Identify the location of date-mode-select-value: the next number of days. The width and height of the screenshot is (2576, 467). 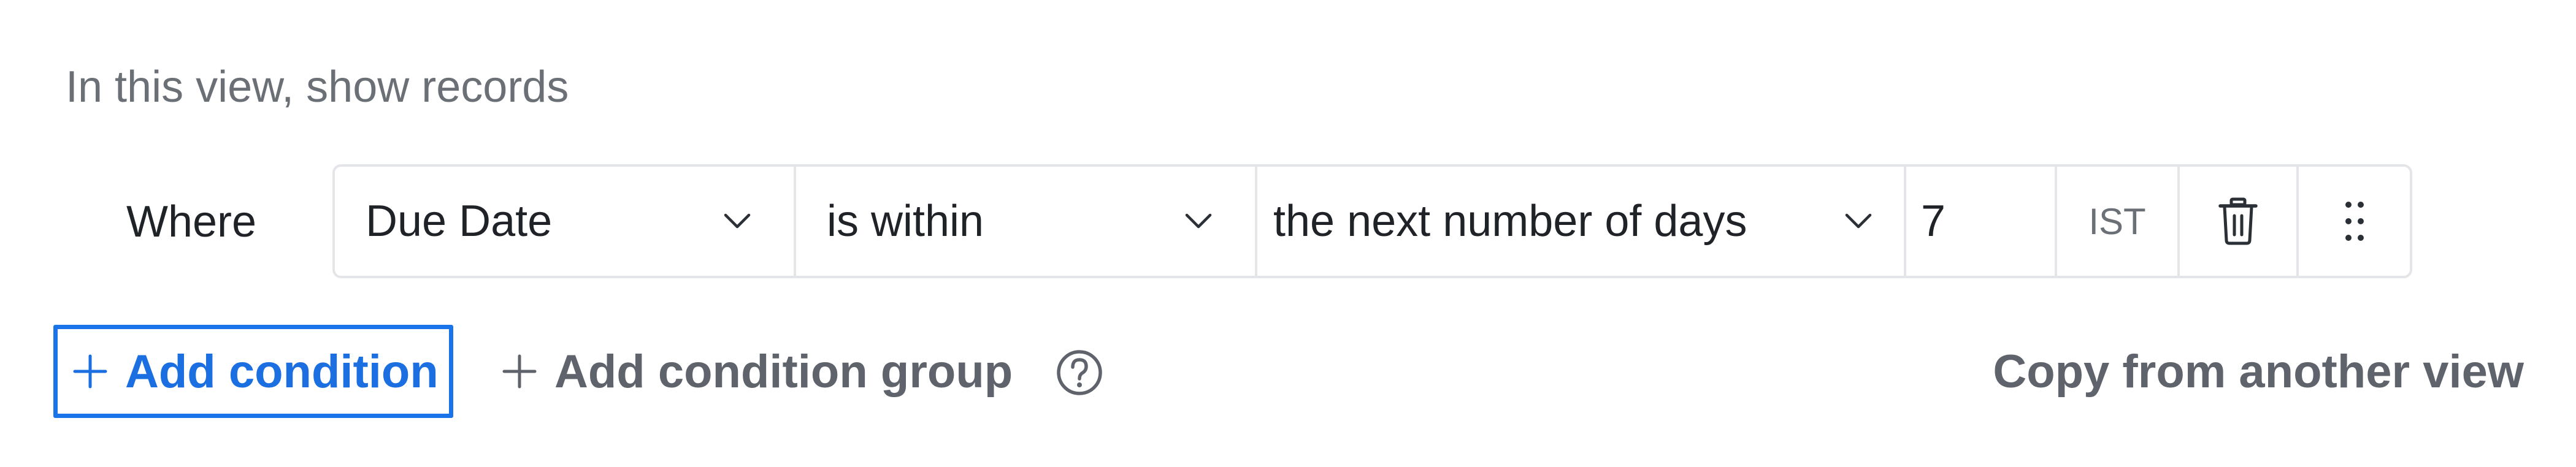
(1510, 221).